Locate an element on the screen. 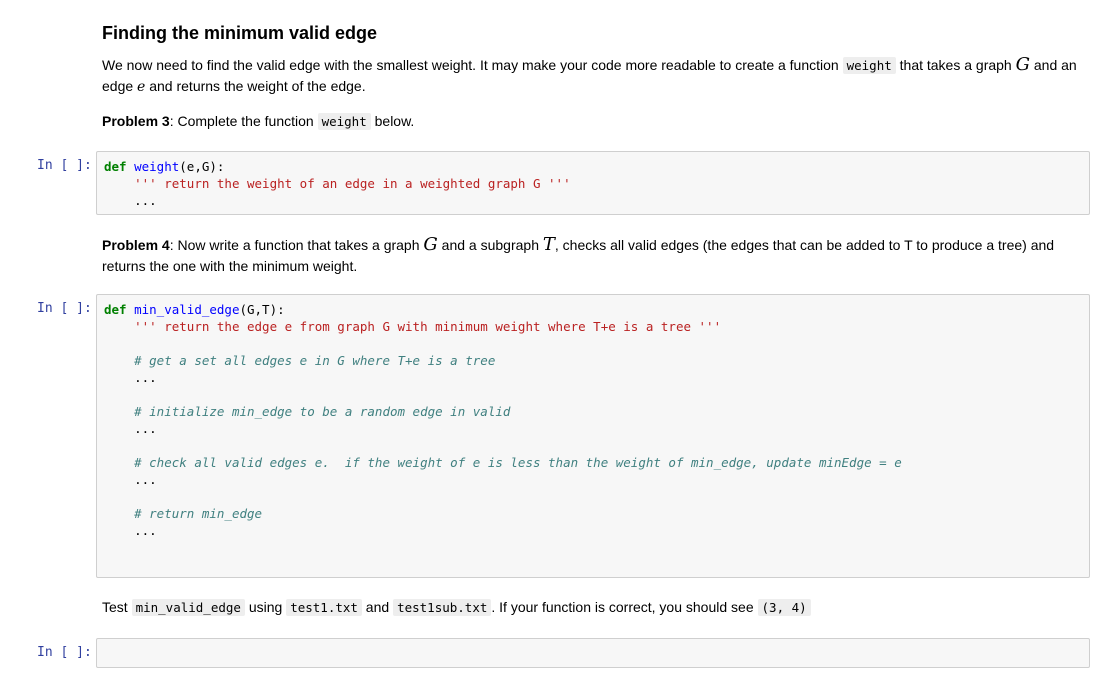  inline-code-min-valid-edge: min_valid_edge is located at coordinates (188, 607).